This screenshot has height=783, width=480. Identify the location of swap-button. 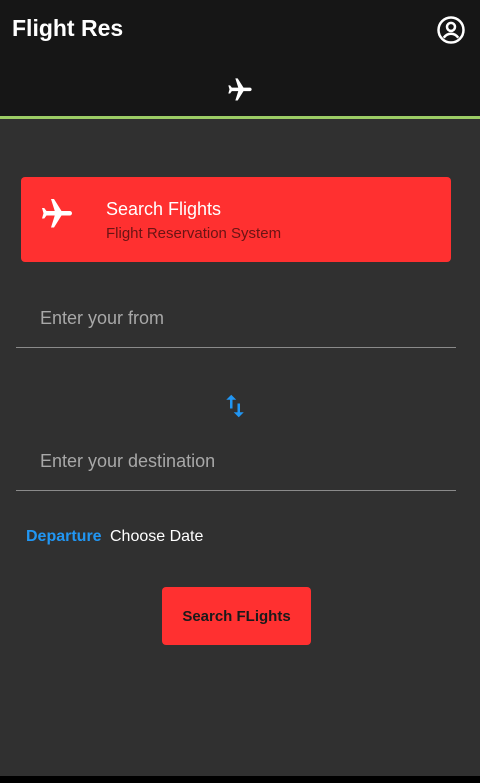
(235, 406).